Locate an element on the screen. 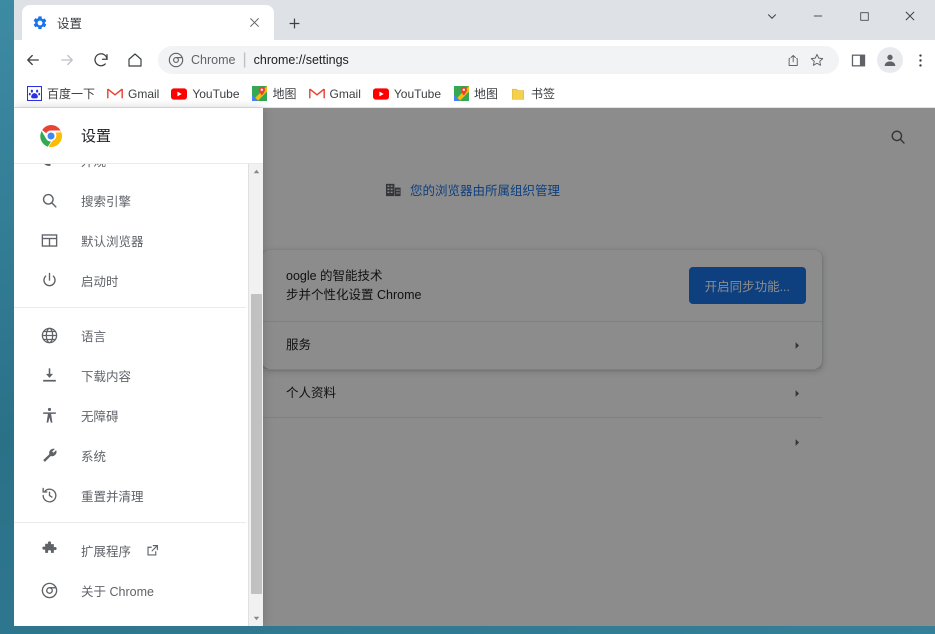  menu-item-label: 系统 is located at coordinates (94, 456).